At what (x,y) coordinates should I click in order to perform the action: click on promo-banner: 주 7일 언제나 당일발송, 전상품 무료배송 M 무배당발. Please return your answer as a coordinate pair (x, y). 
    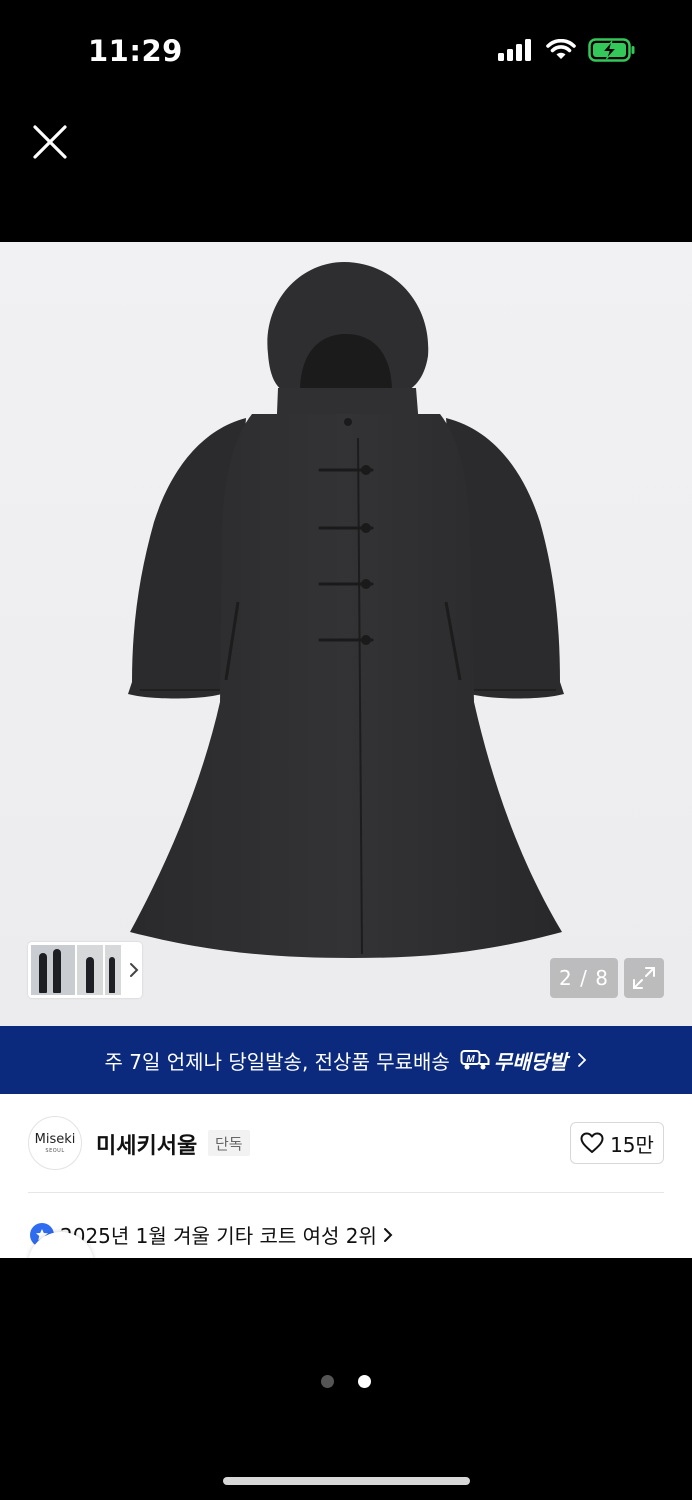
    Looking at the image, I should click on (346, 1060).